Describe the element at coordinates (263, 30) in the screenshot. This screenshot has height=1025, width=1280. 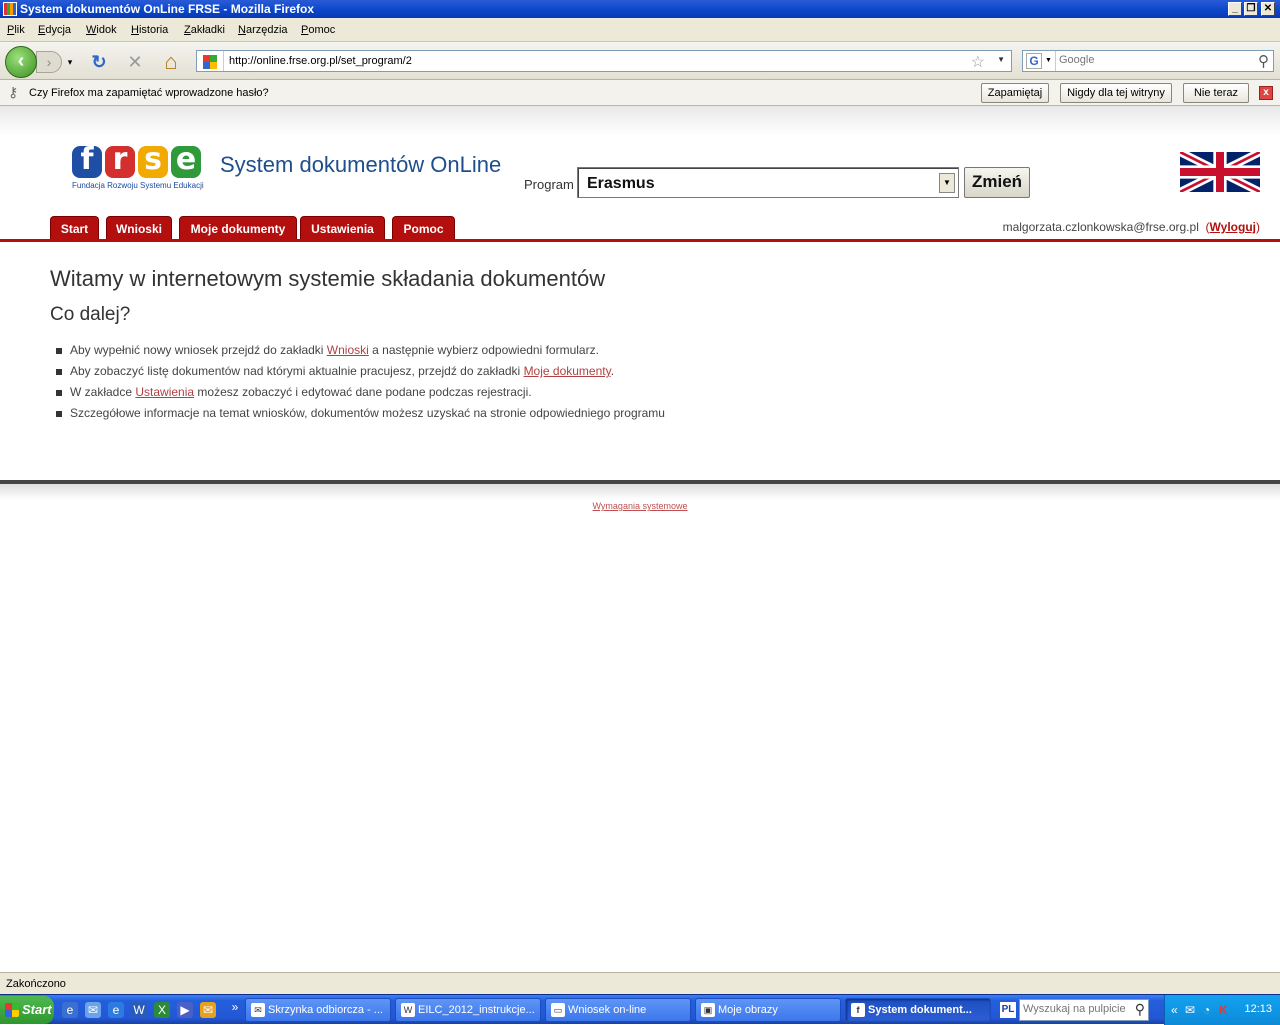
I see `menu-narzedzia: Narzędzia` at that location.